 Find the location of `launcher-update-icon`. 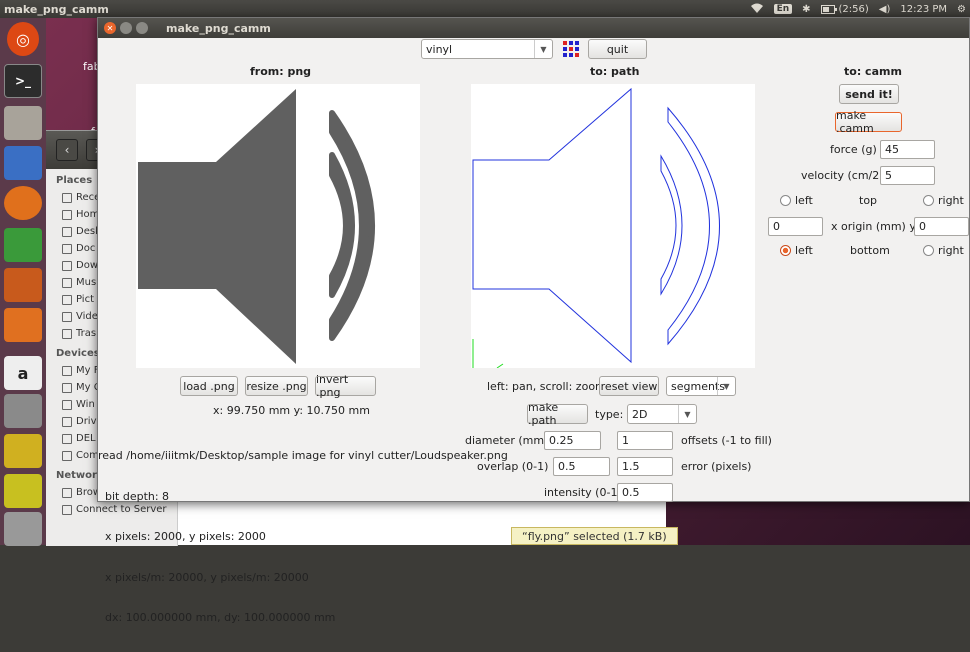

launcher-update-icon is located at coordinates (23, 491).